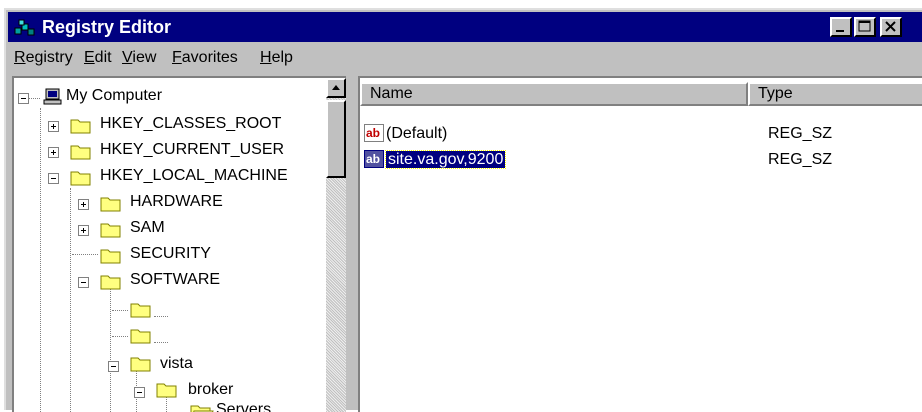 The width and height of the screenshot is (922, 412). I want to click on tree-node-hkey-classes-root: HKEY_CLASSES_ROOT, so click(190, 124).